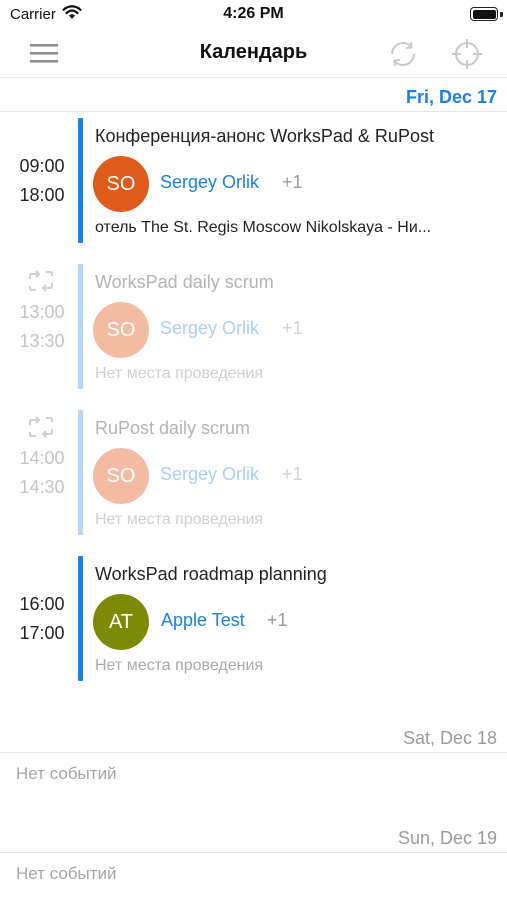 Image resolution: width=507 pixels, height=900 pixels. I want to click on organizer-name: Apple Test, so click(203, 620).